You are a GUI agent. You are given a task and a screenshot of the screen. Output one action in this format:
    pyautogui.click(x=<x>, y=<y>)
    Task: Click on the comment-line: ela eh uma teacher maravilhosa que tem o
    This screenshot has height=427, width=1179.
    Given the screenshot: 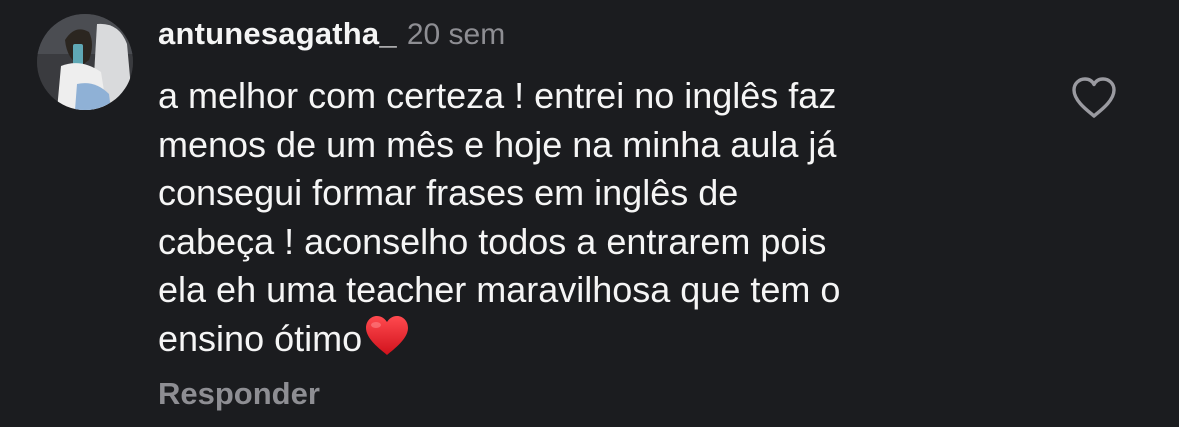 What is the action you would take?
    pyautogui.click(x=499, y=289)
    